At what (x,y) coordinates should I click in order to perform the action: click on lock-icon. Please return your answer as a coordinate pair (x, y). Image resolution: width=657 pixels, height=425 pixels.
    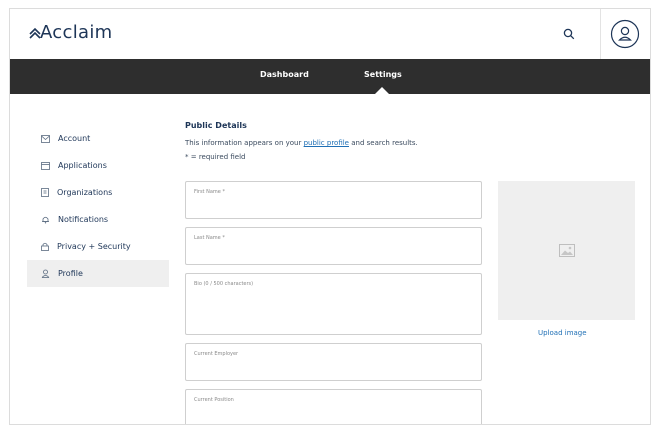
    Looking at the image, I should click on (45, 246).